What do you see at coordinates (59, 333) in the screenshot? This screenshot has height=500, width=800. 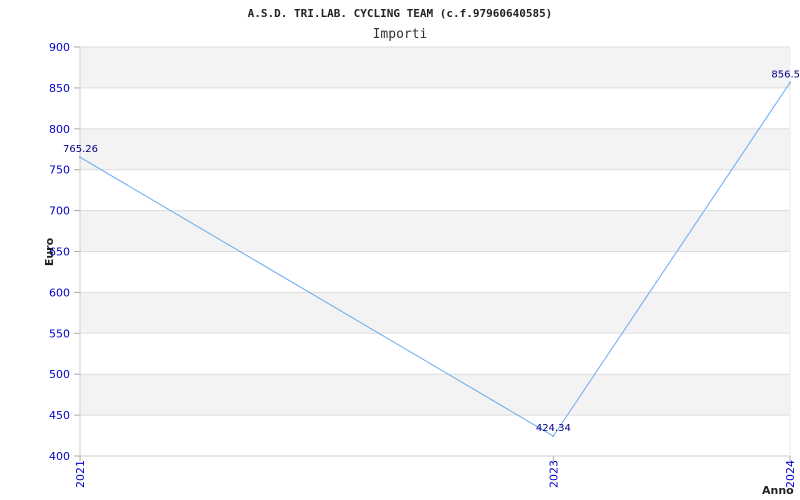 I see `y-tick-label-550: 550` at bounding box center [59, 333].